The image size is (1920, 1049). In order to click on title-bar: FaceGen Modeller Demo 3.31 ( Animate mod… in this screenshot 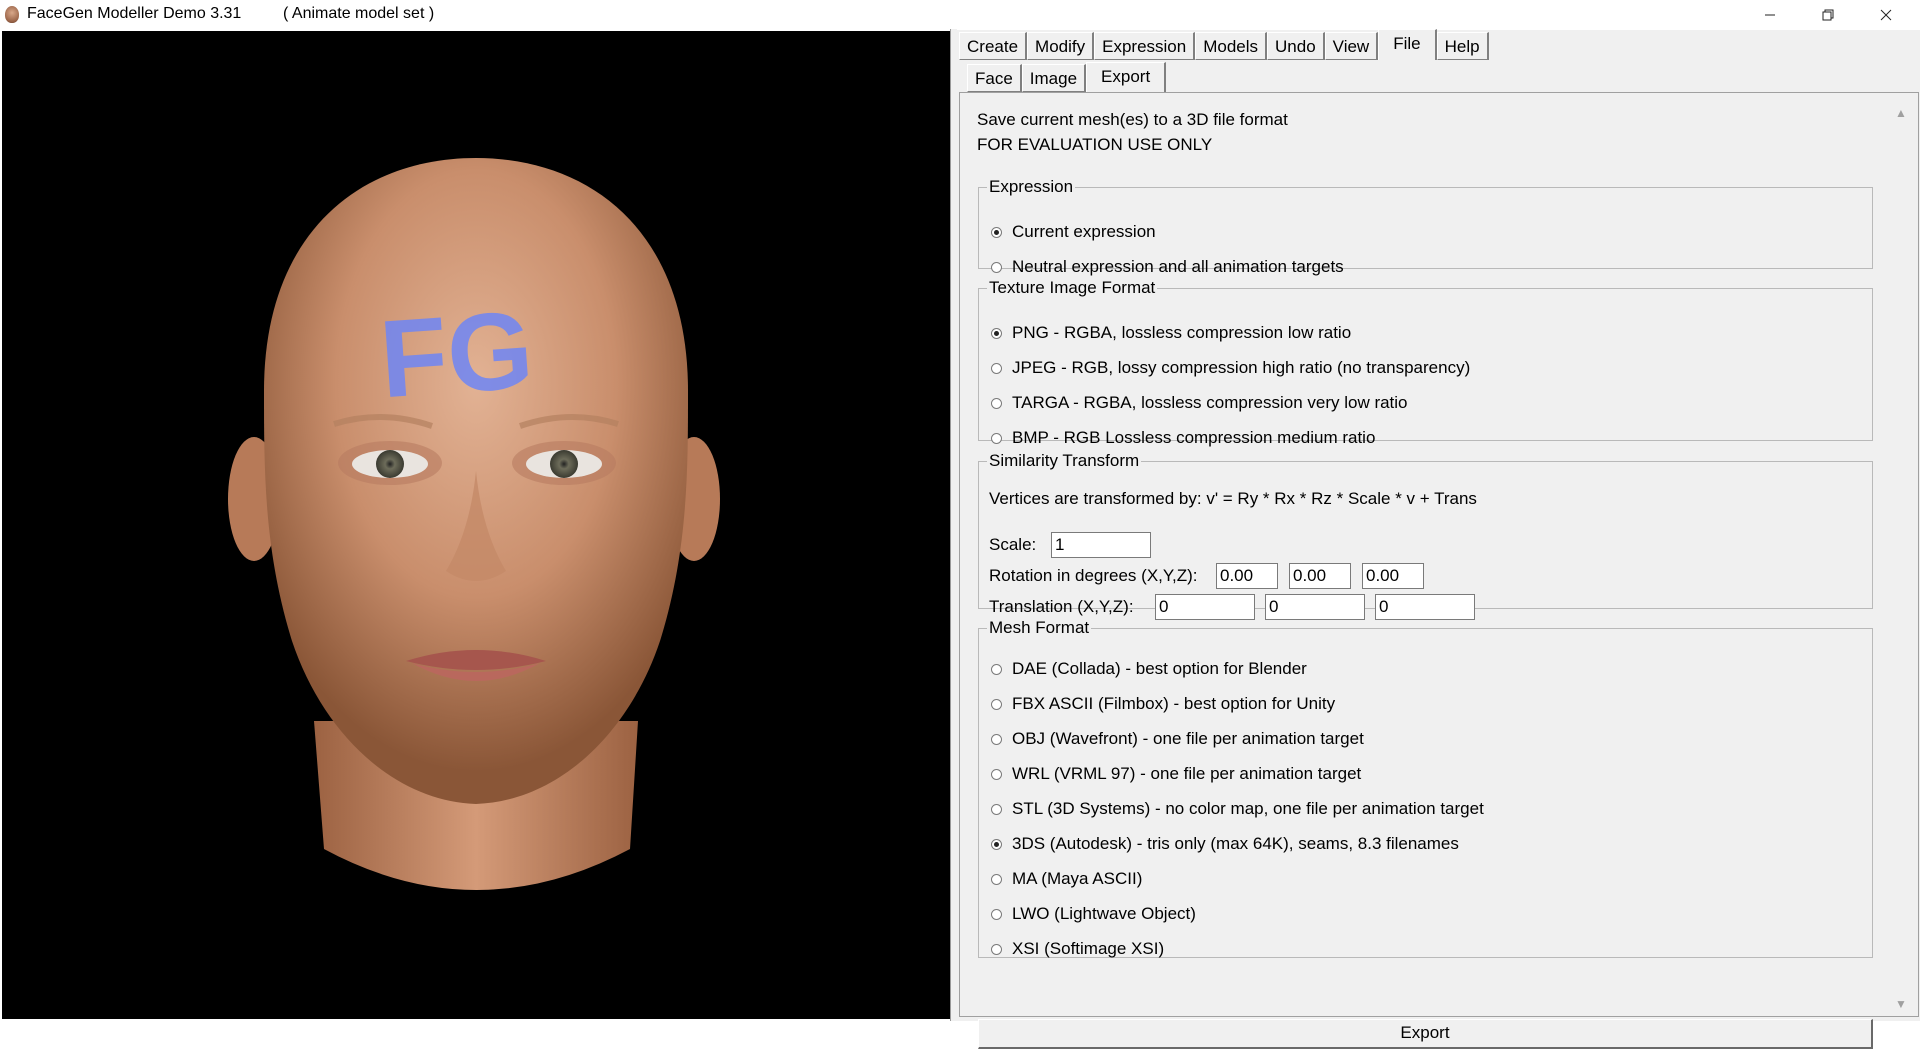, I will do `click(960, 14)`.